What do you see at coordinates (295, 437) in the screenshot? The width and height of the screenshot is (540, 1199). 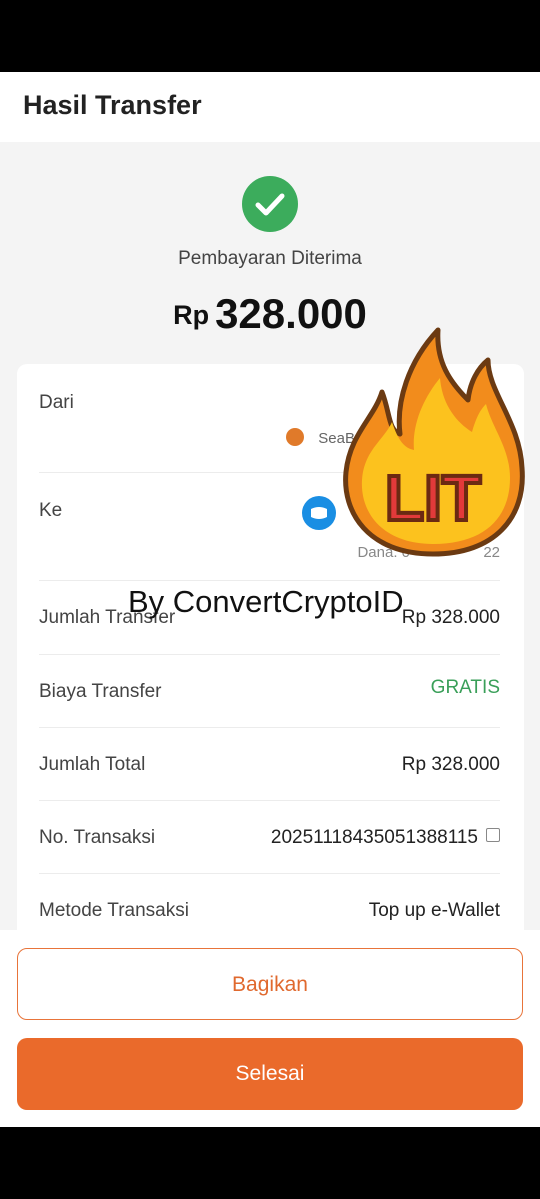 I see `bank-icon` at bounding box center [295, 437].